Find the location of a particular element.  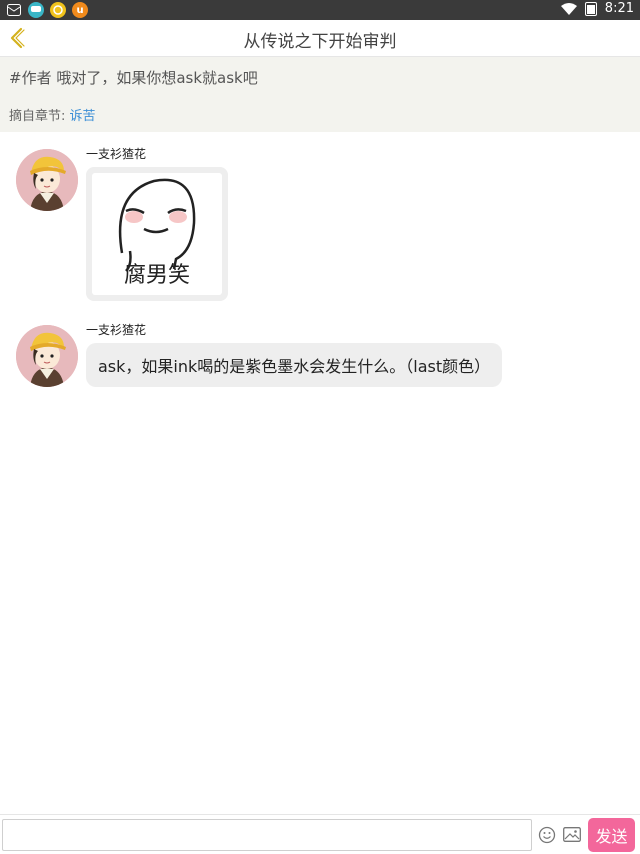

chat-bubble-icon is located at coordinates (36, 10).